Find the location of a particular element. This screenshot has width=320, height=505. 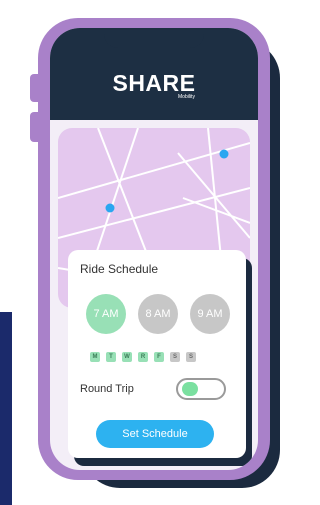

volume-down-button is located at coordinates (35, 127).